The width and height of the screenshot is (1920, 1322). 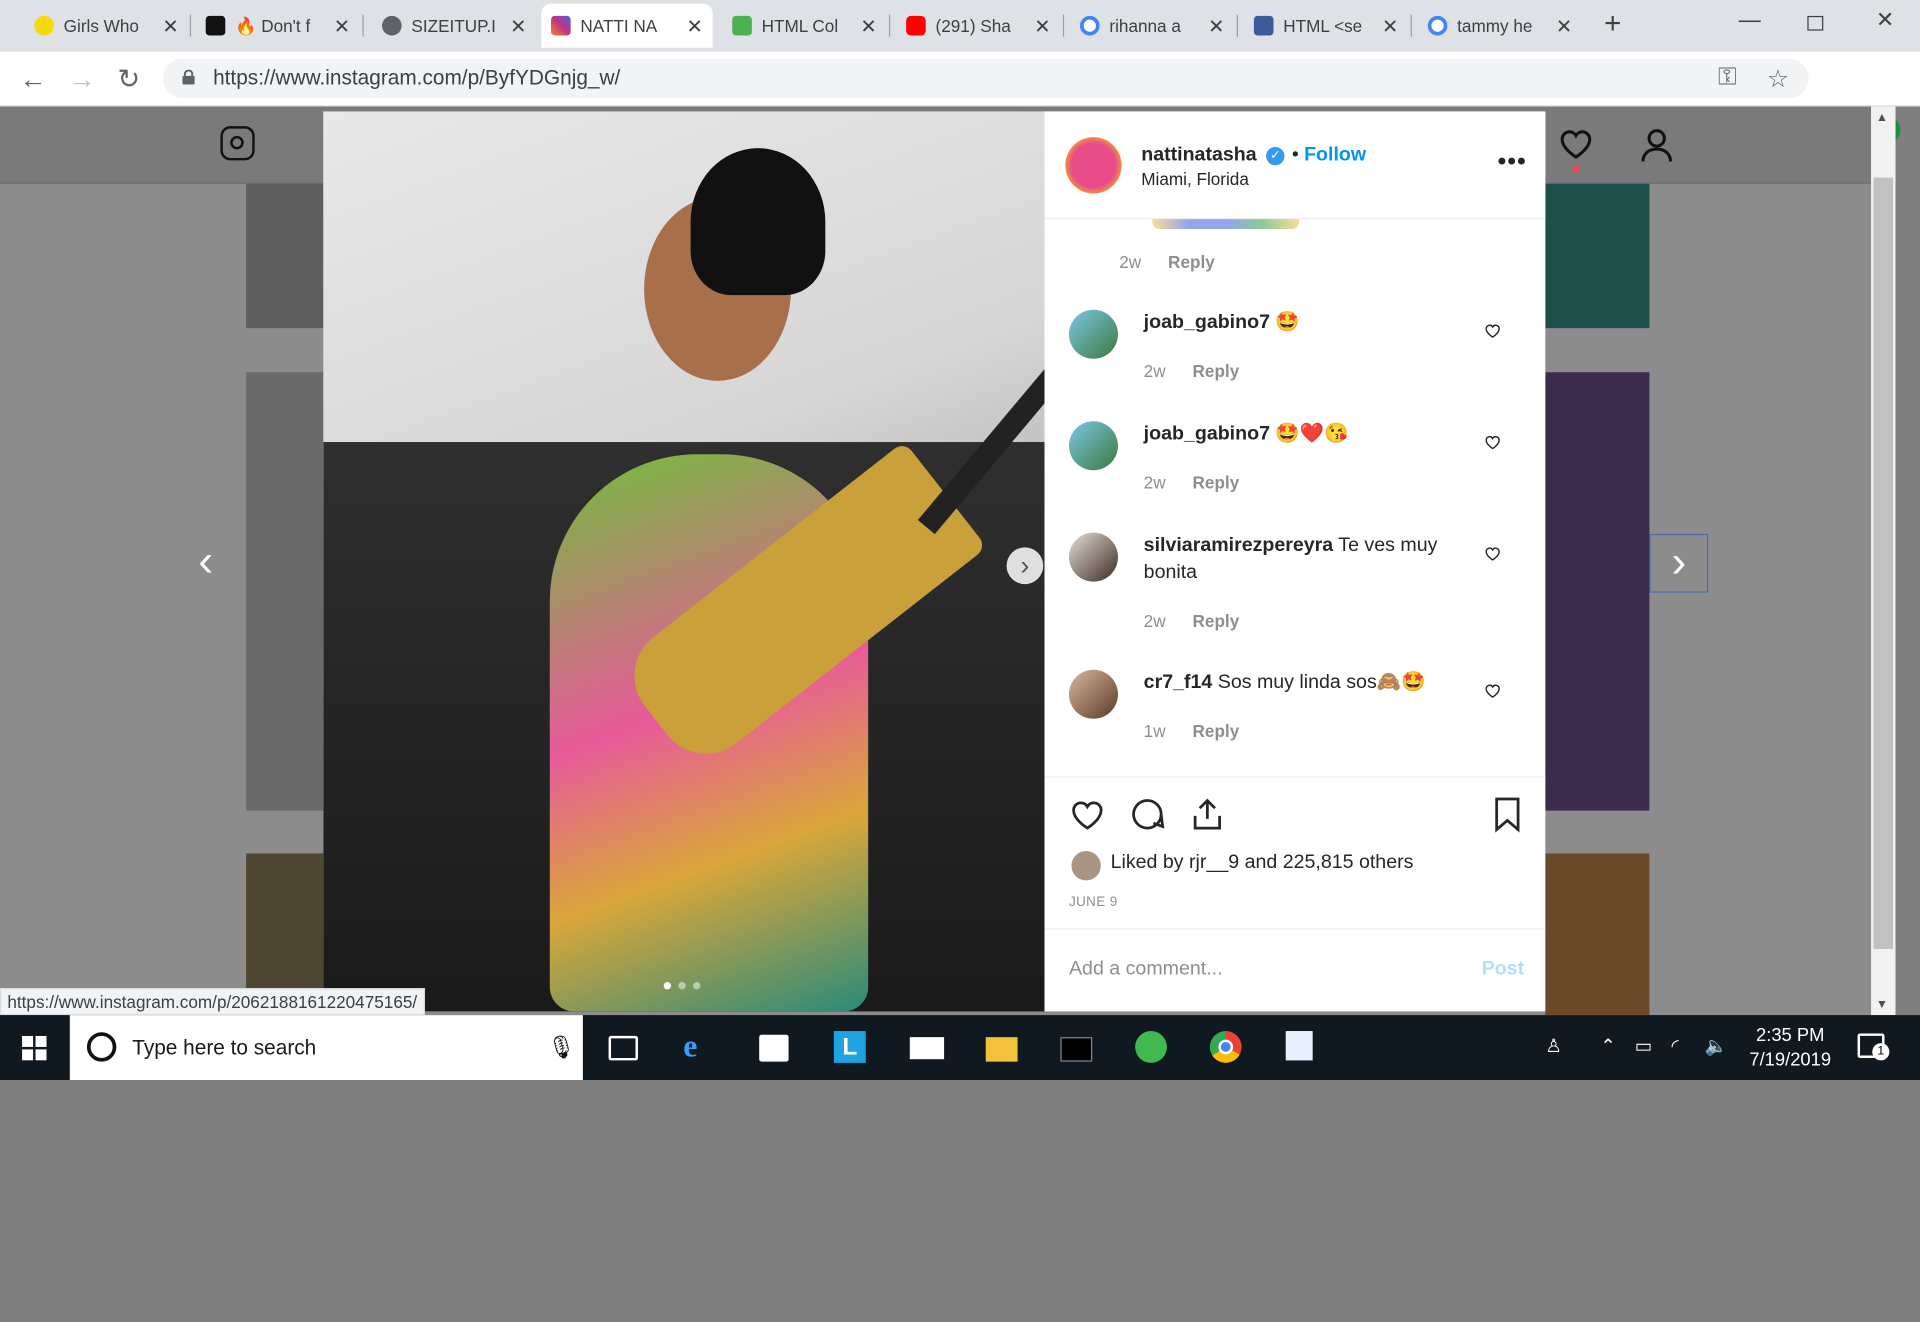 What do you see at coordinates (1178, 682) in the screenshot?
I see `commenter-username: cr7_f14` at bounding box center [1178, 682].